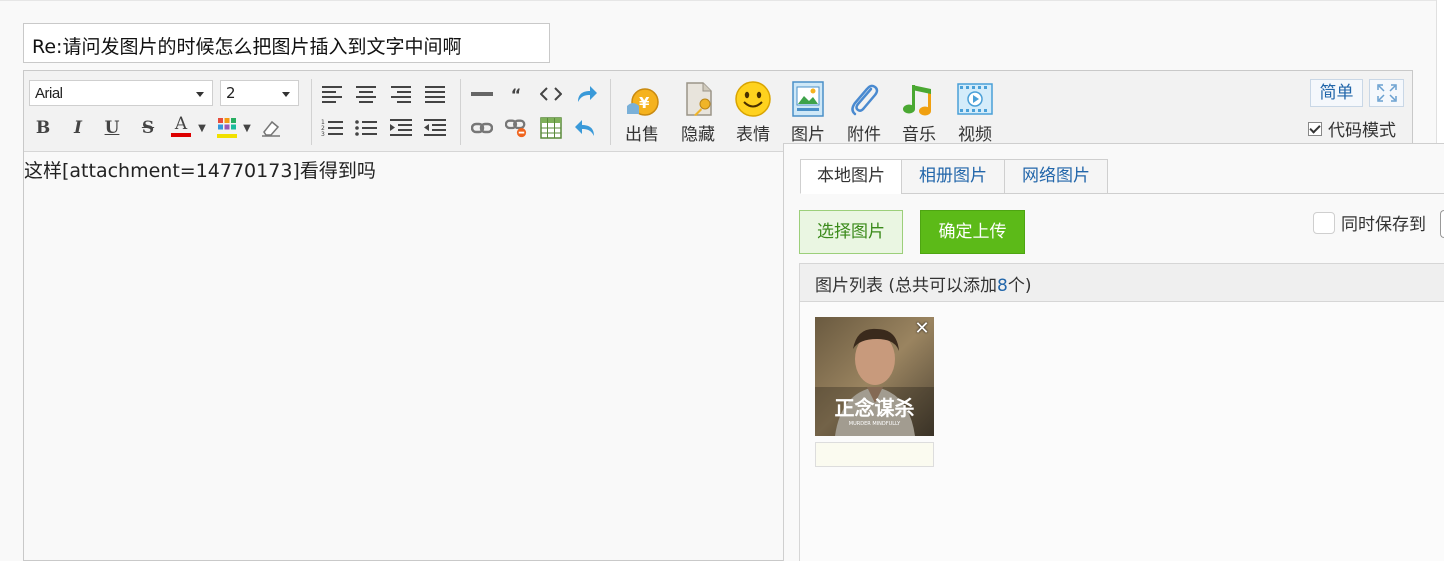 Image resolution: width=1444 pixels, height=561 pixels. Describe the element at coordinates (401, 94) in the screenshot. I see `align-right-icon` at that location.